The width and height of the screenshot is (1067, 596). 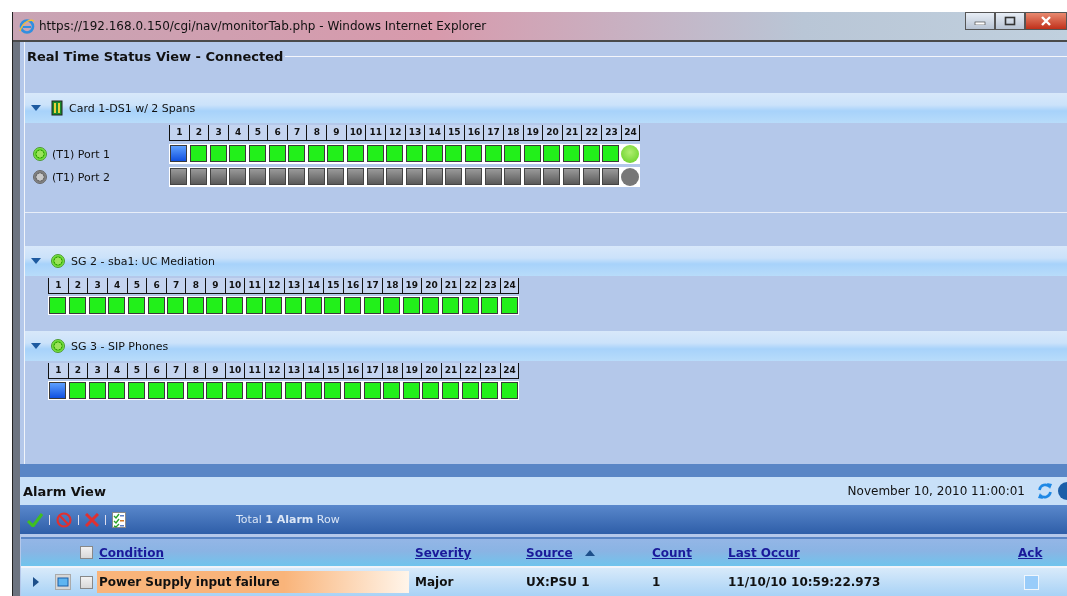 I want to click on column-header-link: Condition, so click(x=131, y=552).